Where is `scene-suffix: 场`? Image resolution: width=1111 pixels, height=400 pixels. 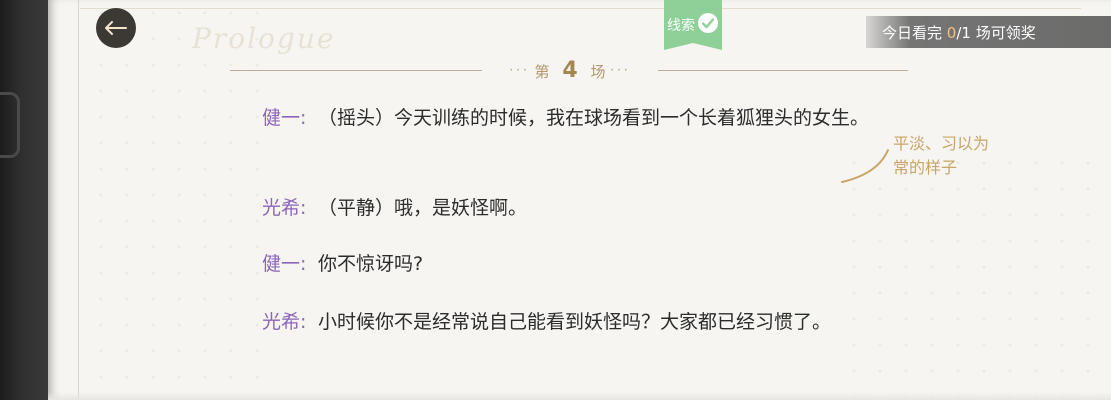 scene-suffix: 场 is located at coordinates (598, 72).